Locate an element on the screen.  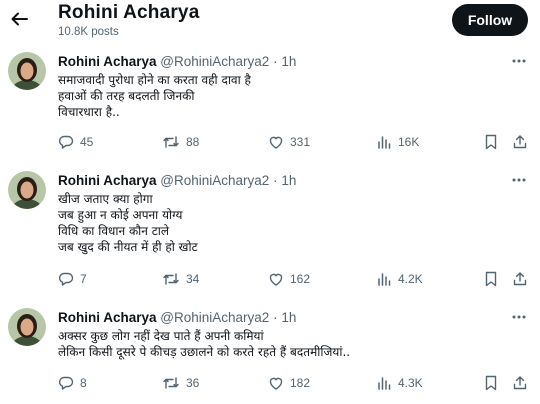
repost-count: 88 is located at coordinates (193, 142).